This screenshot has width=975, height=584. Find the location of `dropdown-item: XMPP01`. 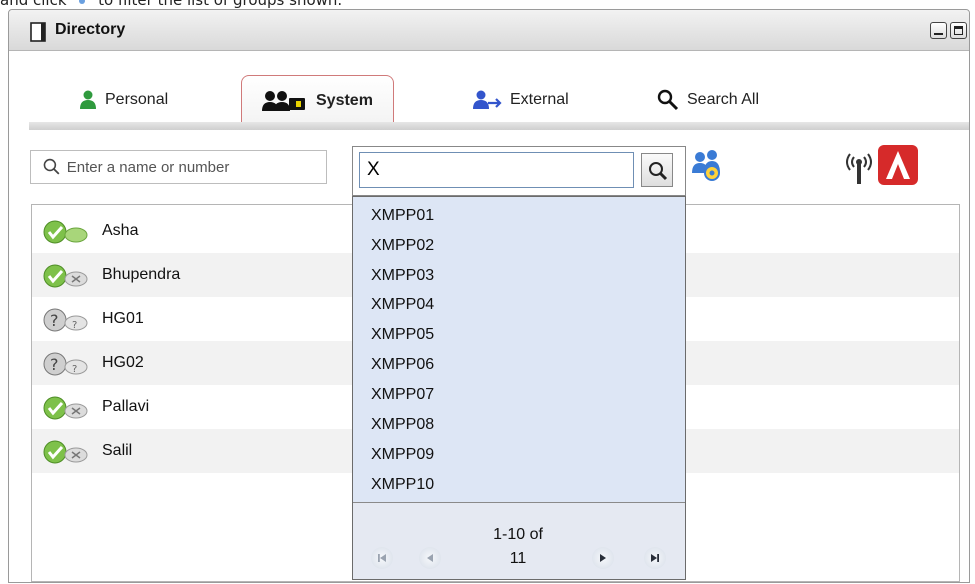

dropdown-item: XMPP01 is located at coordinates (402, 216).